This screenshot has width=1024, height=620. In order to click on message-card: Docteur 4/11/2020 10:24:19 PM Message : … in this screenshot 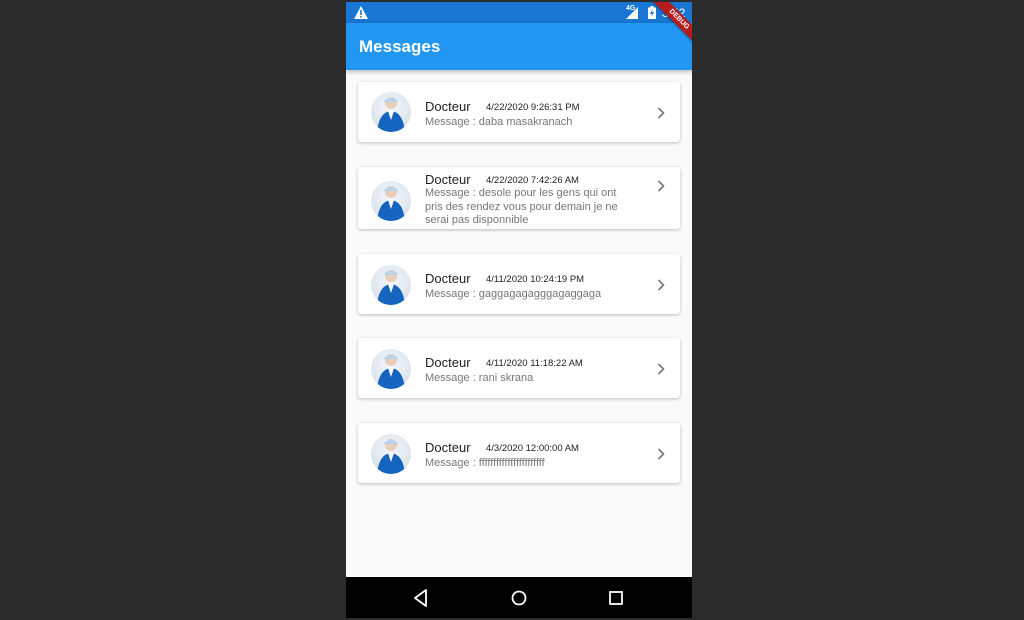, I will do `click(519, 284)`.